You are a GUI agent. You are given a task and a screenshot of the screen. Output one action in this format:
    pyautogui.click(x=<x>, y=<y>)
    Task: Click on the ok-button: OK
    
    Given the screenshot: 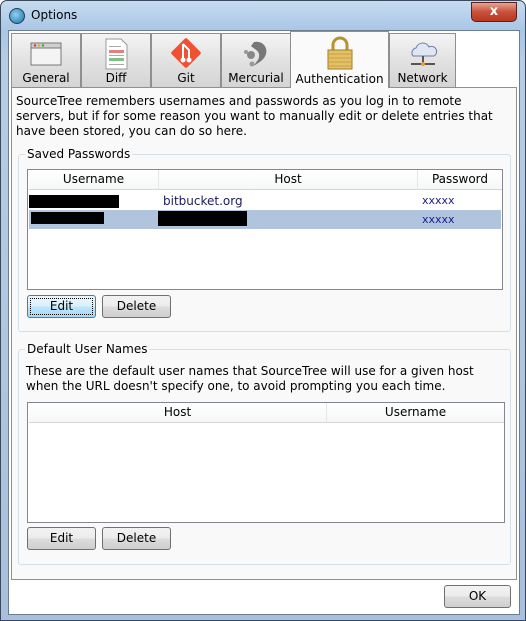 What is the action you would take?
    pyautogui.click(x=477, y=596)
    